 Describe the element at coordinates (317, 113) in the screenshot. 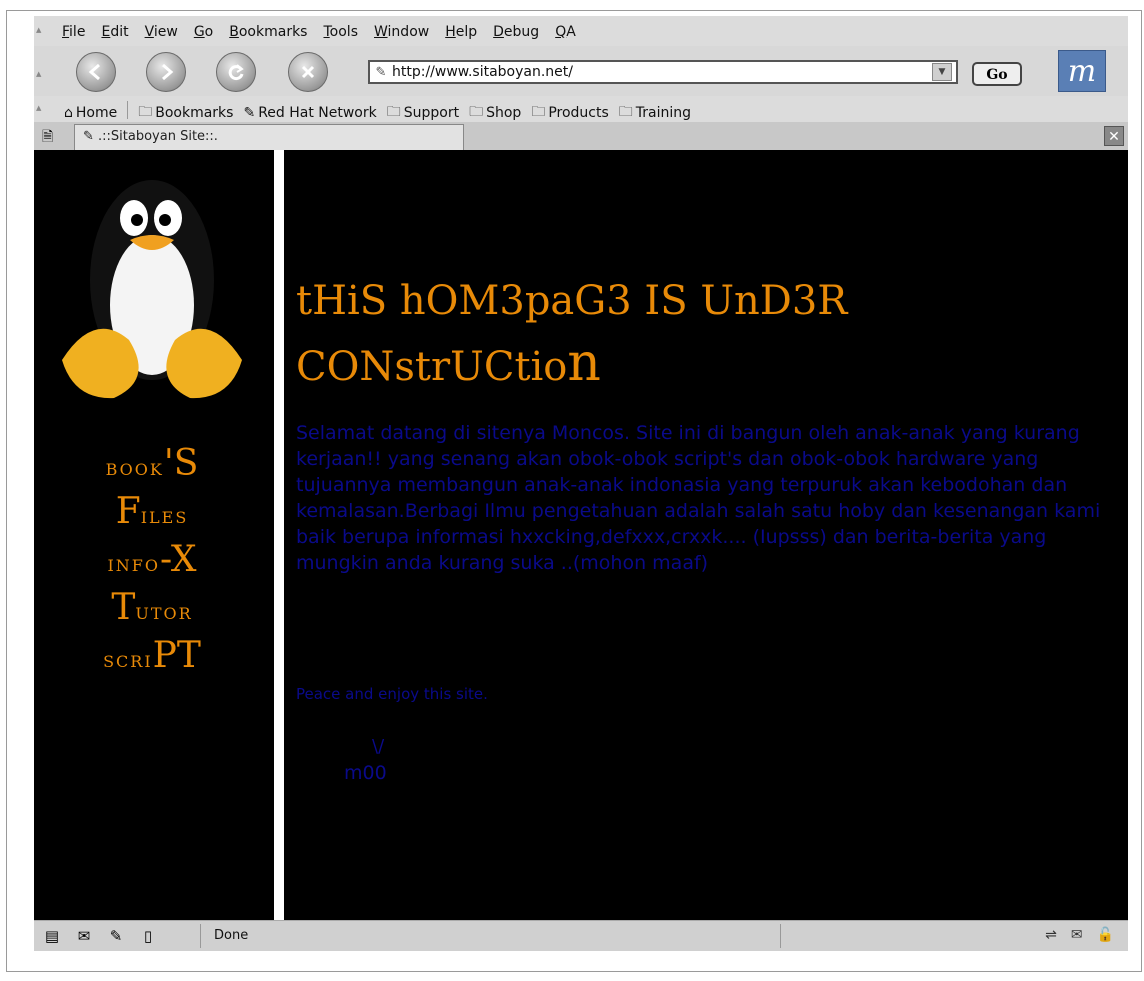

I see `red-hat-network-label: Red Hat Network` at that location.